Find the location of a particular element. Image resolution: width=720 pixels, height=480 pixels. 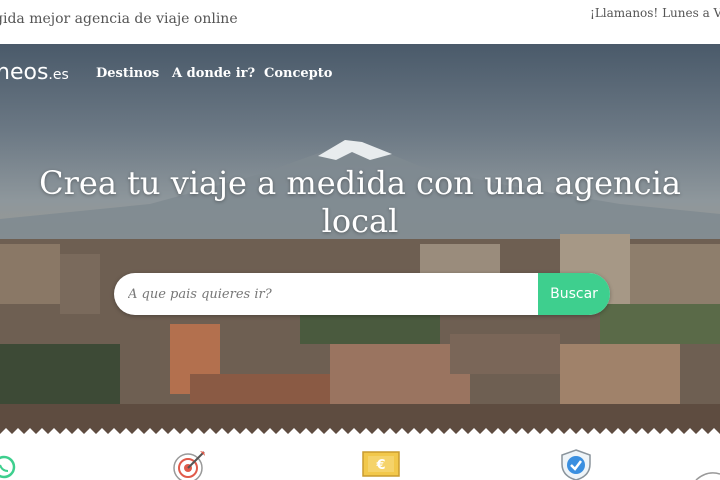

logo-suffix: .es is located at coordinates (58, 75).